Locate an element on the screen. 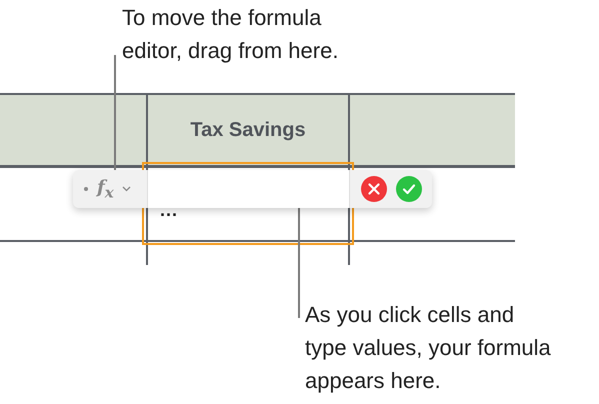 The height and width of the screenshot is (404, 599). function-symbol: f$_{x}$ is located at coordinates (105, 189).